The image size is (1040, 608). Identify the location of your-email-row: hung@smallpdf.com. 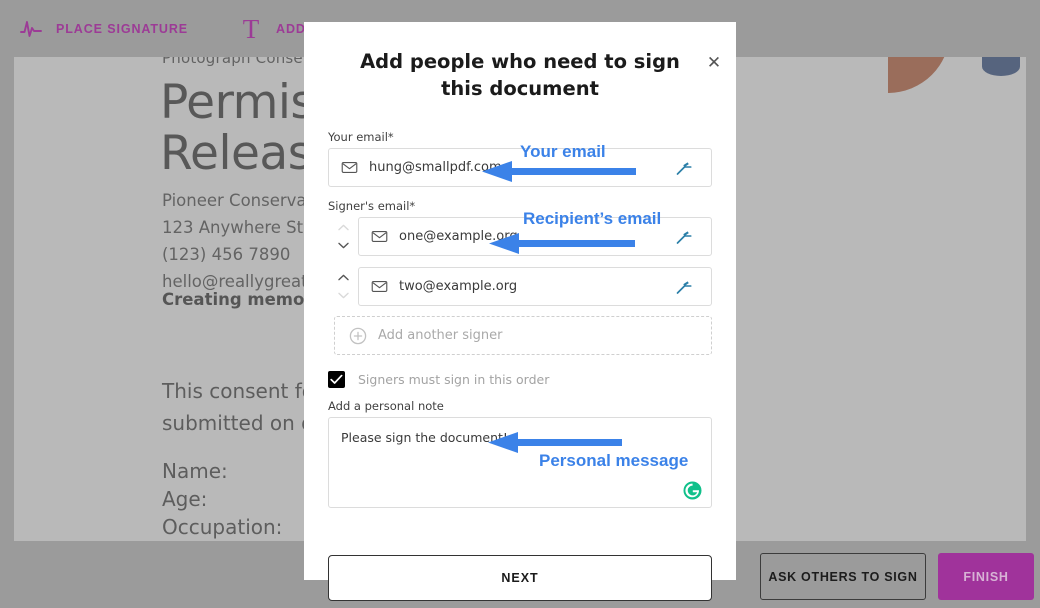
(520, 167).